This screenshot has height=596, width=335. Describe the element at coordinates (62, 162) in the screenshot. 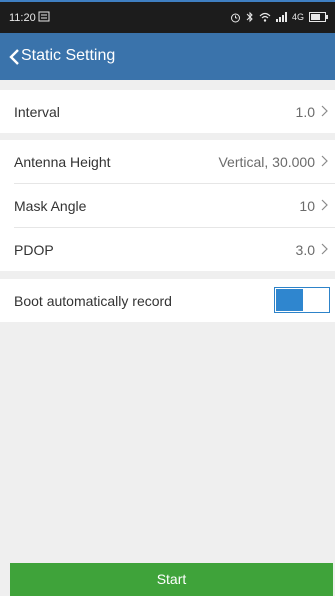

I see `antenna-height-label: Antenna Height` at that location.